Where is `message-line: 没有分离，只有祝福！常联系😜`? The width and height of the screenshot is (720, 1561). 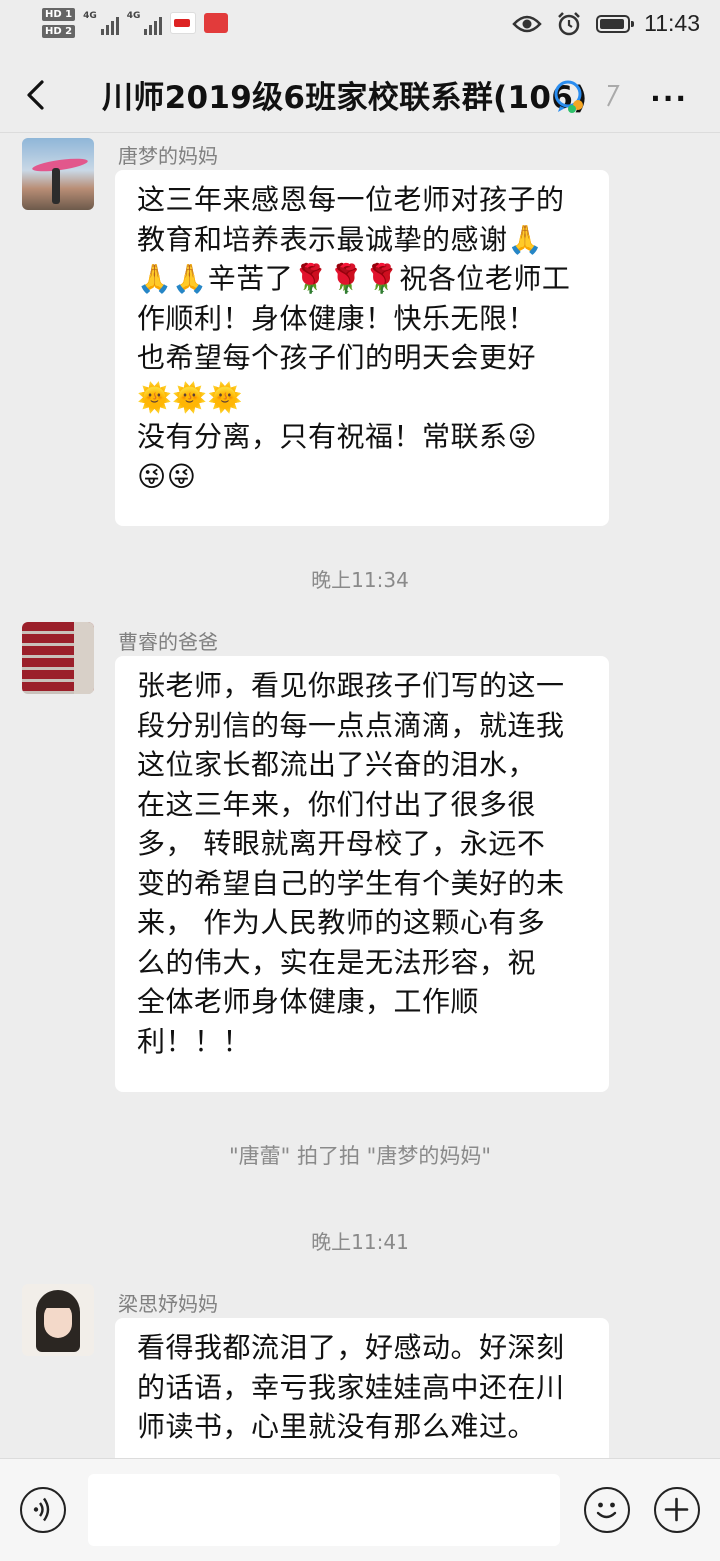
message-line: 没有分离，只有祝福！常联系😜 is located at coordinates (337, 436).